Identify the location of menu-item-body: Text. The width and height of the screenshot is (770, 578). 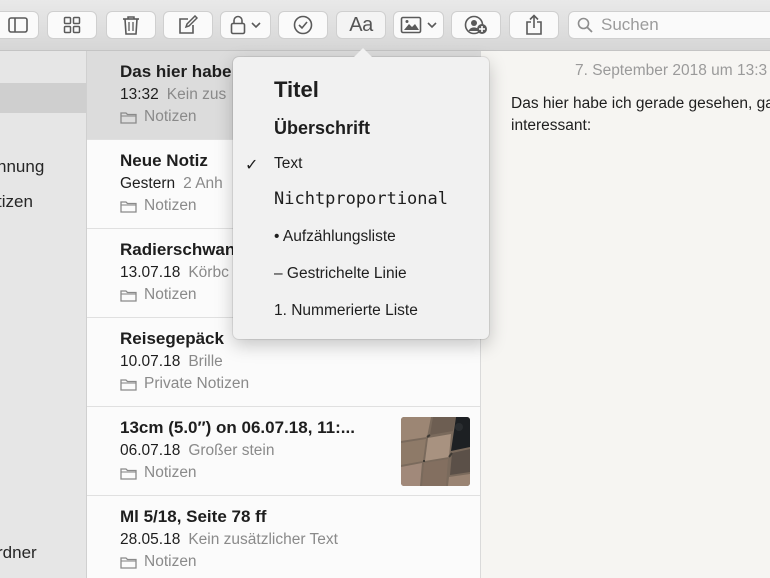
(288, 164).